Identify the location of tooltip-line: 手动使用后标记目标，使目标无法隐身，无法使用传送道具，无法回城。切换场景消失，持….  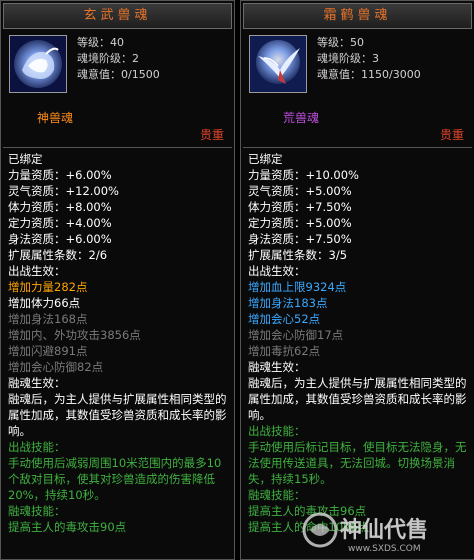
(357, 463).